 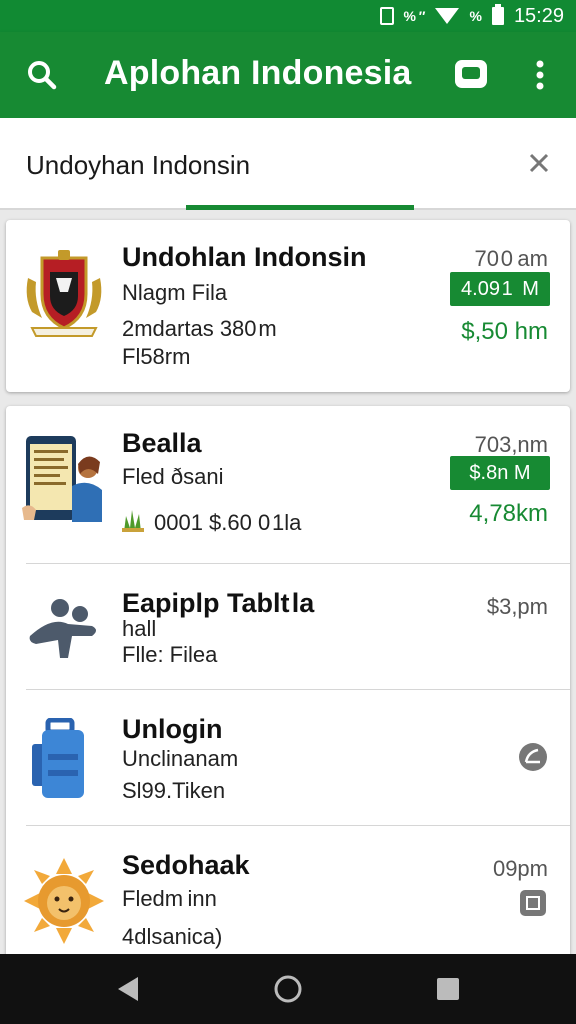 I want to click on app-title: Aplohan Indonesia, so click(x=258, y=73).